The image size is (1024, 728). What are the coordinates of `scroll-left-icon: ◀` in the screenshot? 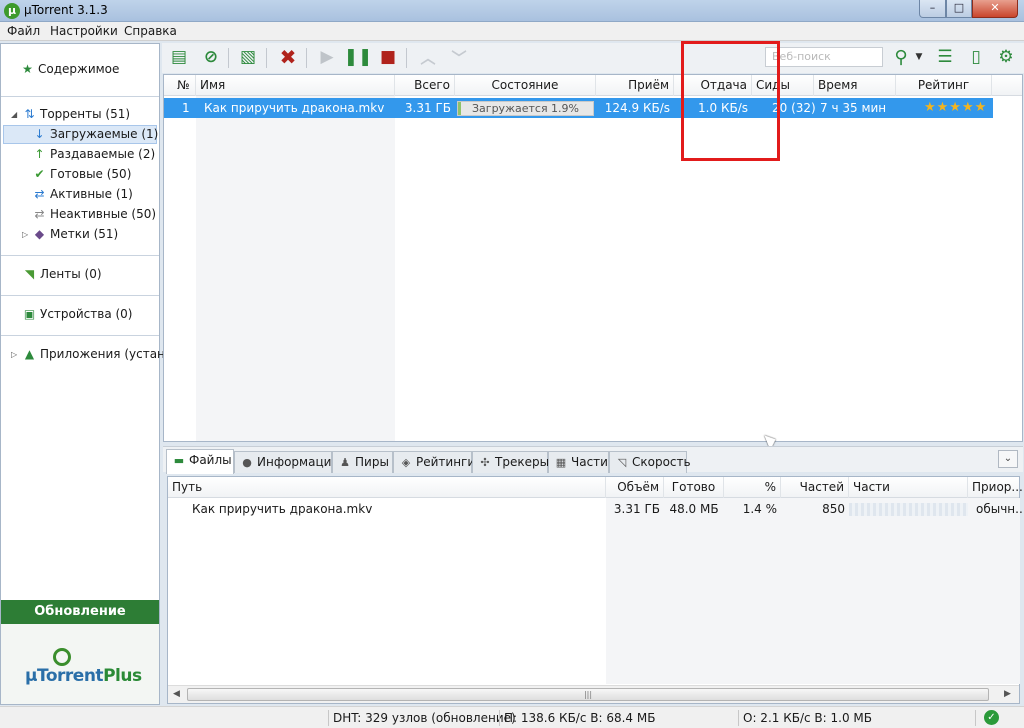 It's located at (176, 694).